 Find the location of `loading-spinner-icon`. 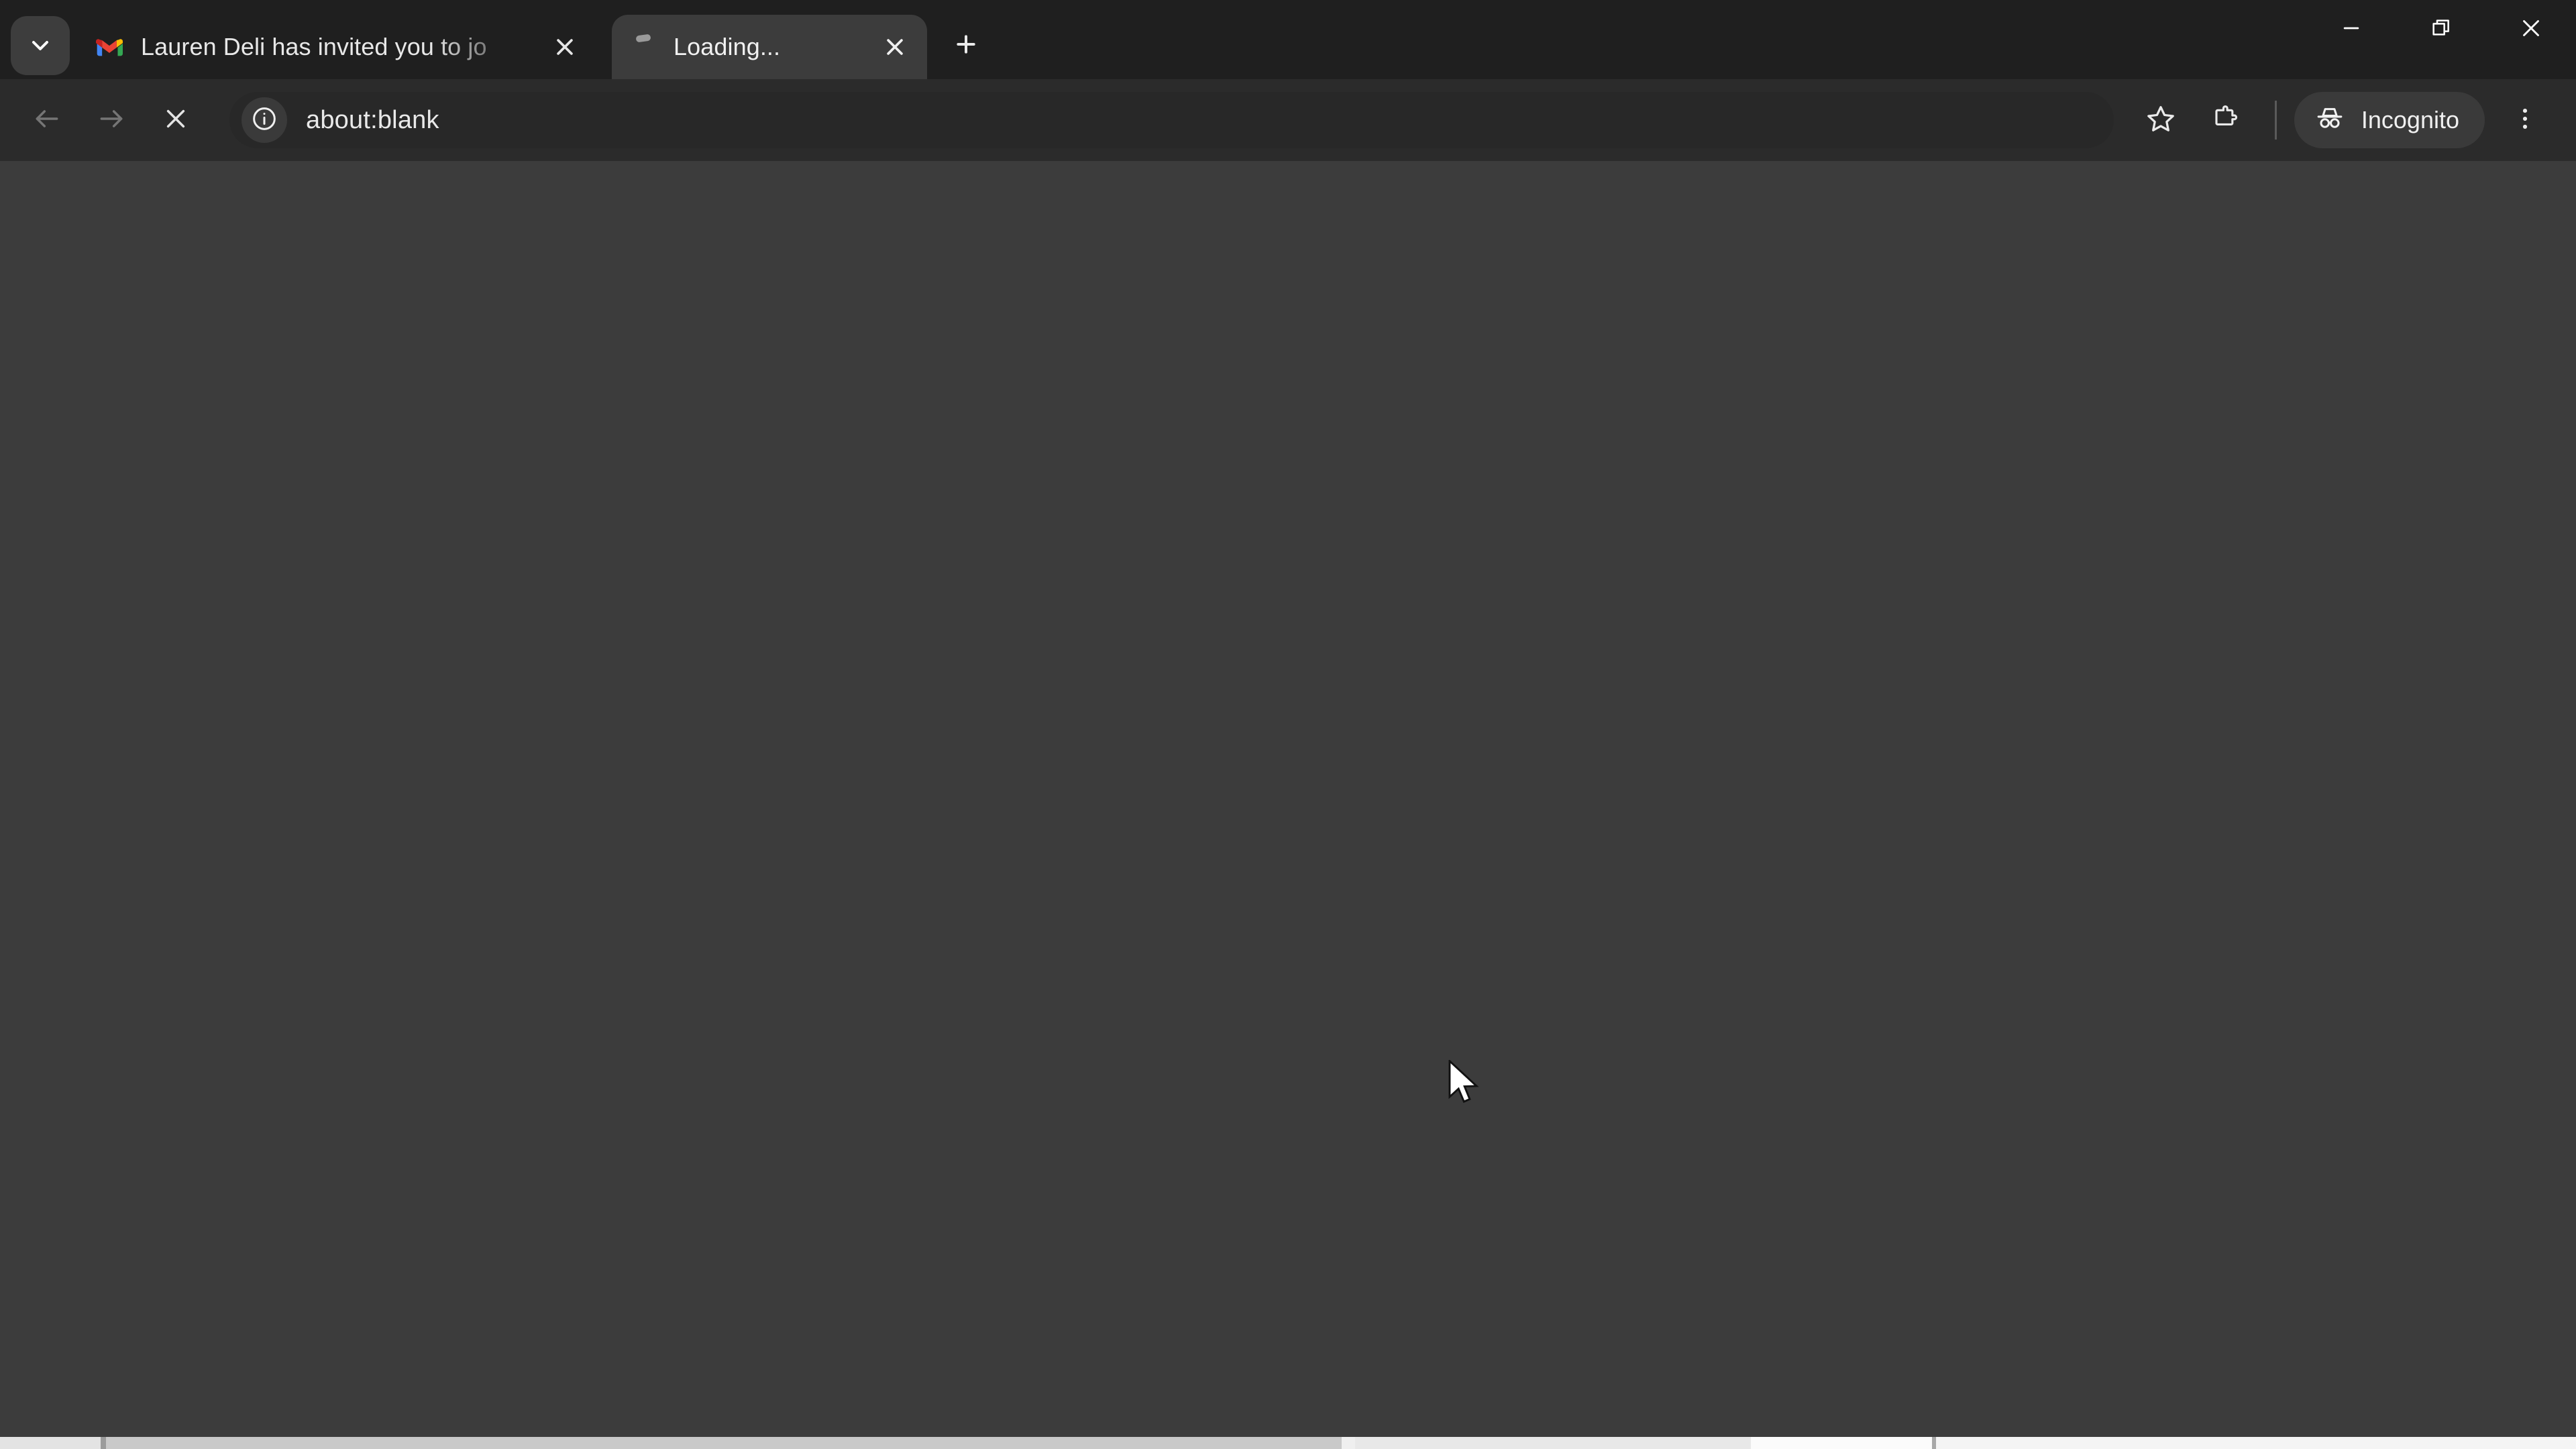

loading-spinner-icon is located at coordinates (645, 47).